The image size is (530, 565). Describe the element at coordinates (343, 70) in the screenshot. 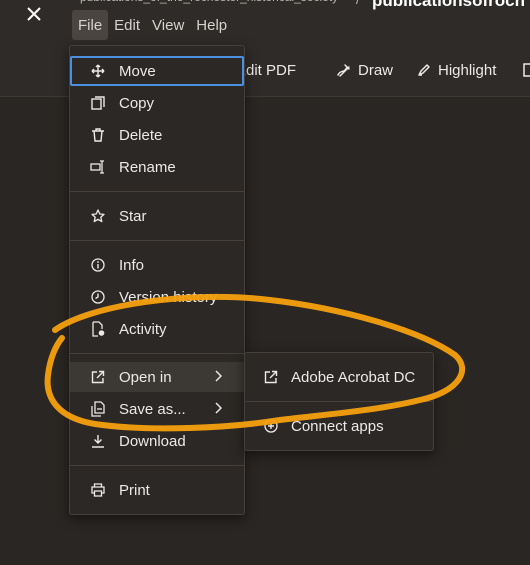

I see `draw-icon` at that location.